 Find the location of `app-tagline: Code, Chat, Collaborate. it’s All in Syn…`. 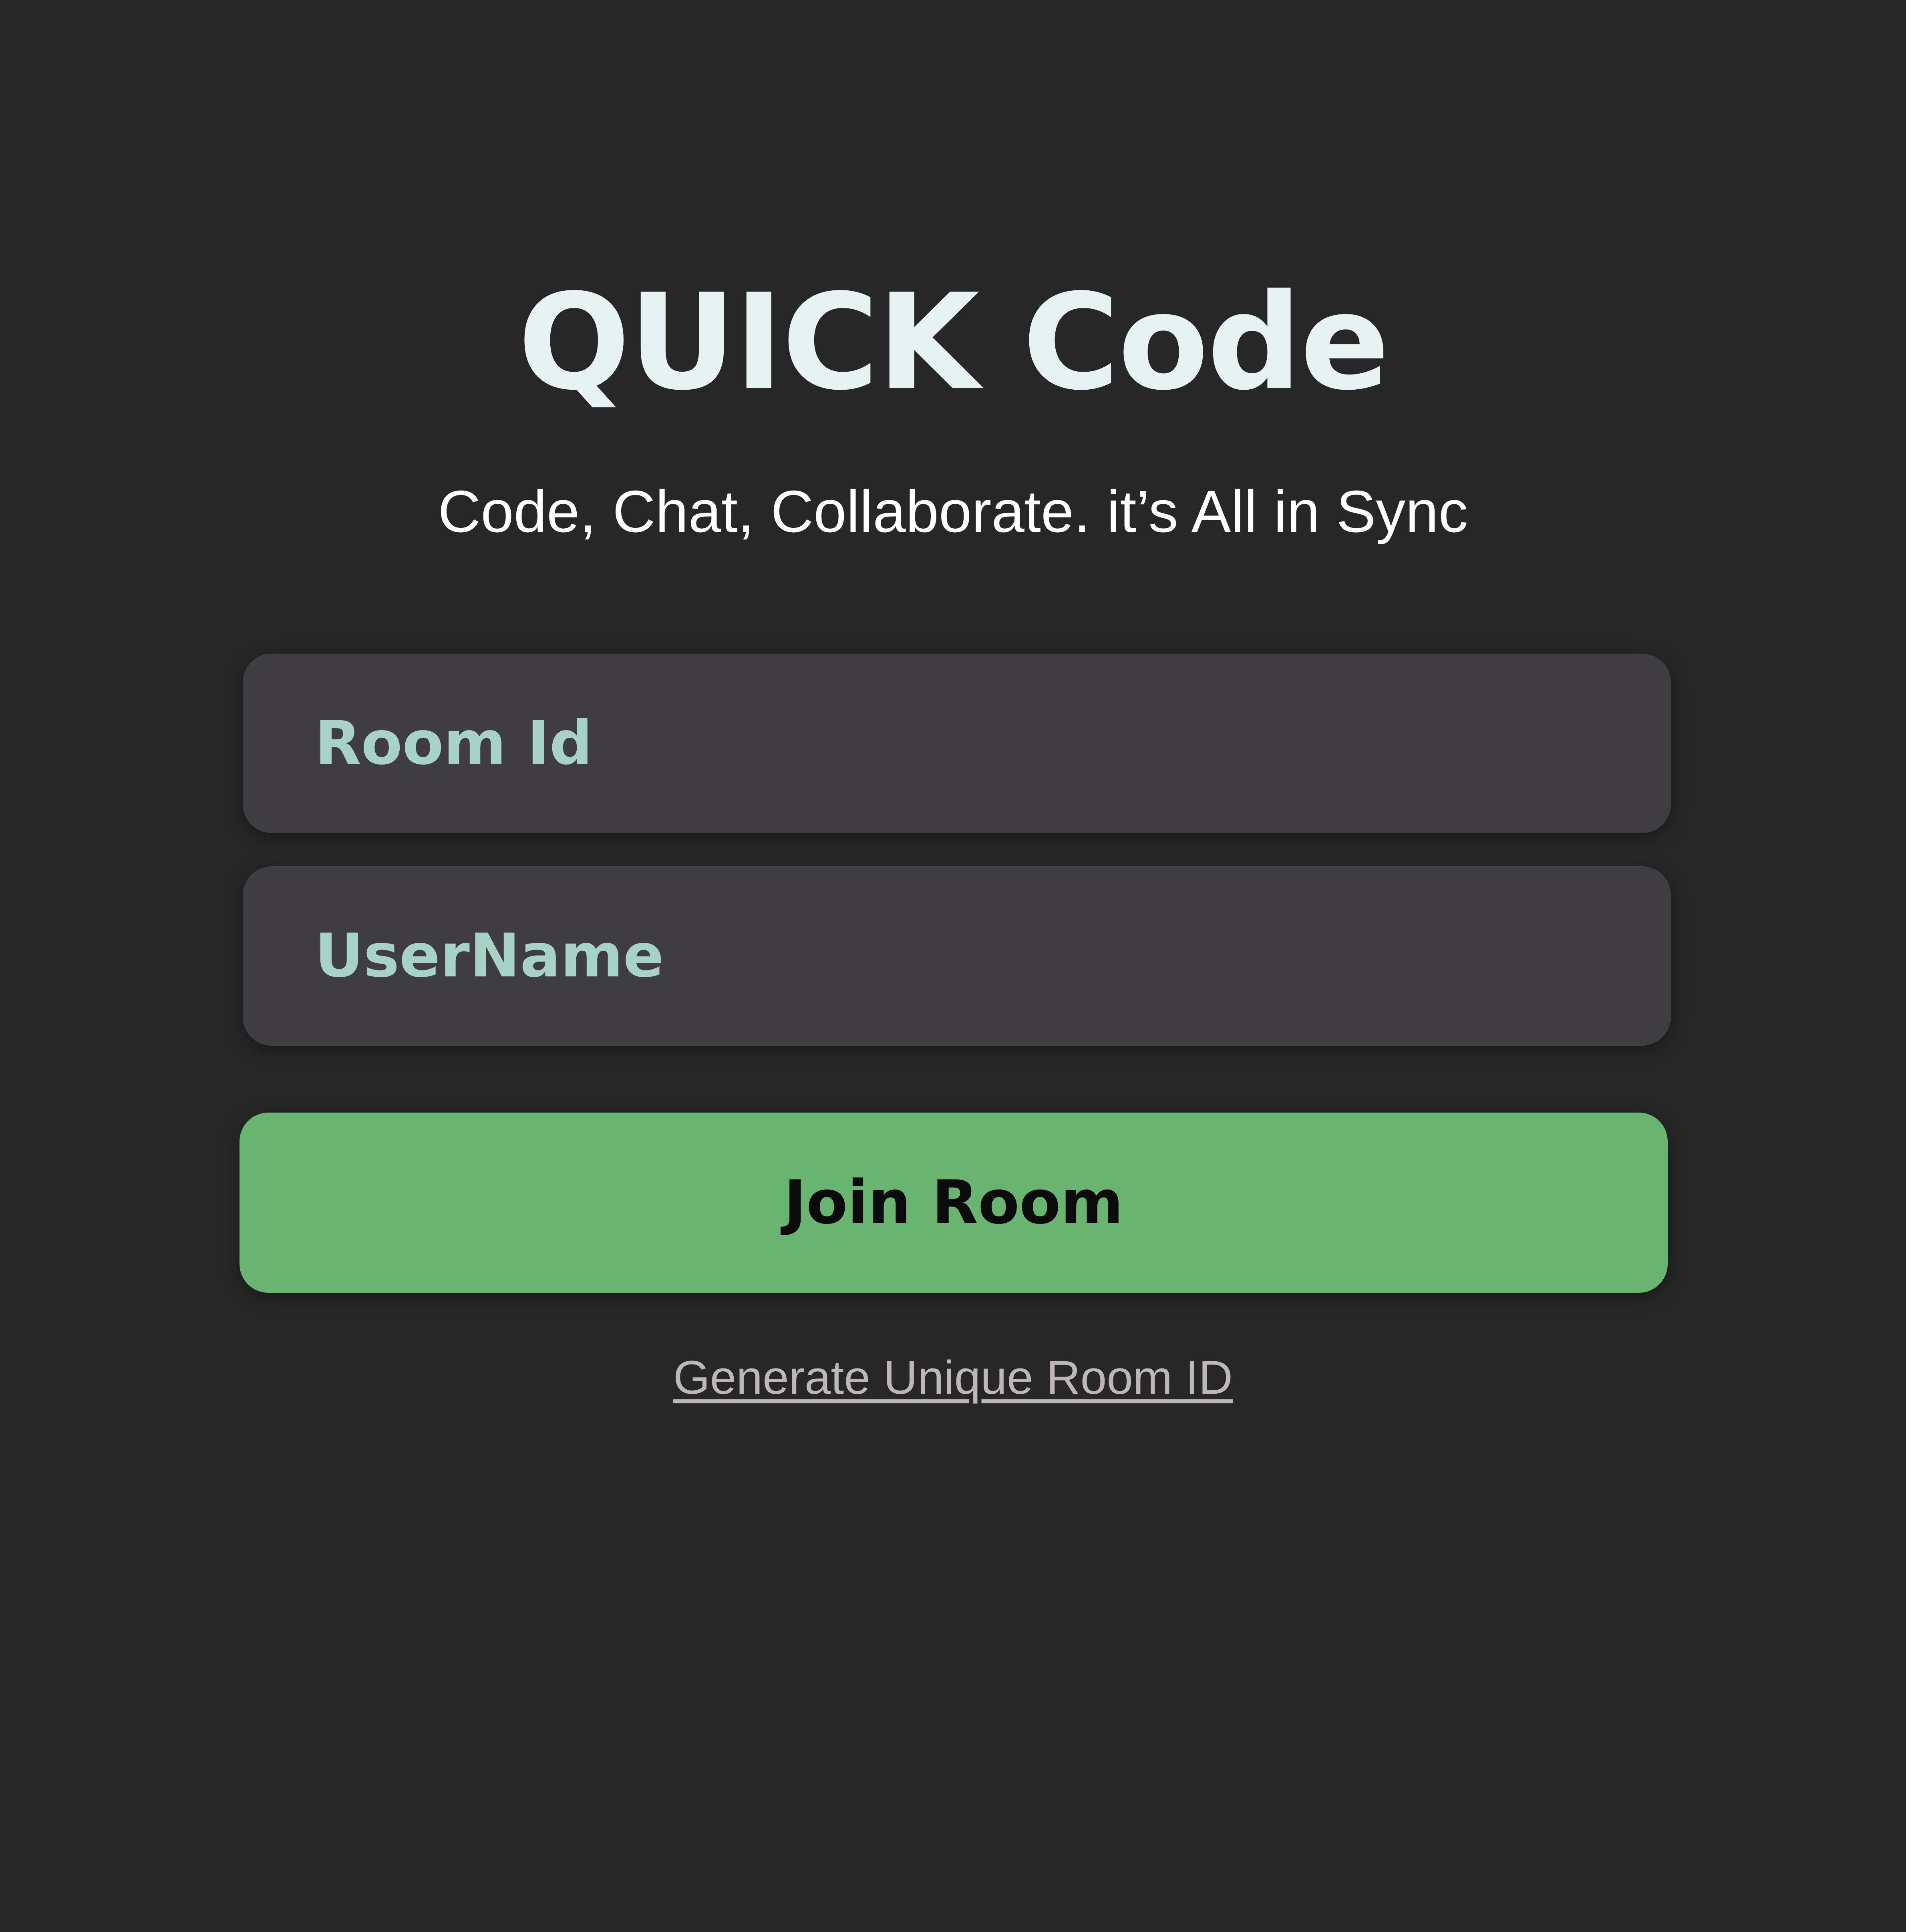

app-tagline: Code, Chat, Collaborate. it’s All in Syn… is located at coordinates (953, 512).